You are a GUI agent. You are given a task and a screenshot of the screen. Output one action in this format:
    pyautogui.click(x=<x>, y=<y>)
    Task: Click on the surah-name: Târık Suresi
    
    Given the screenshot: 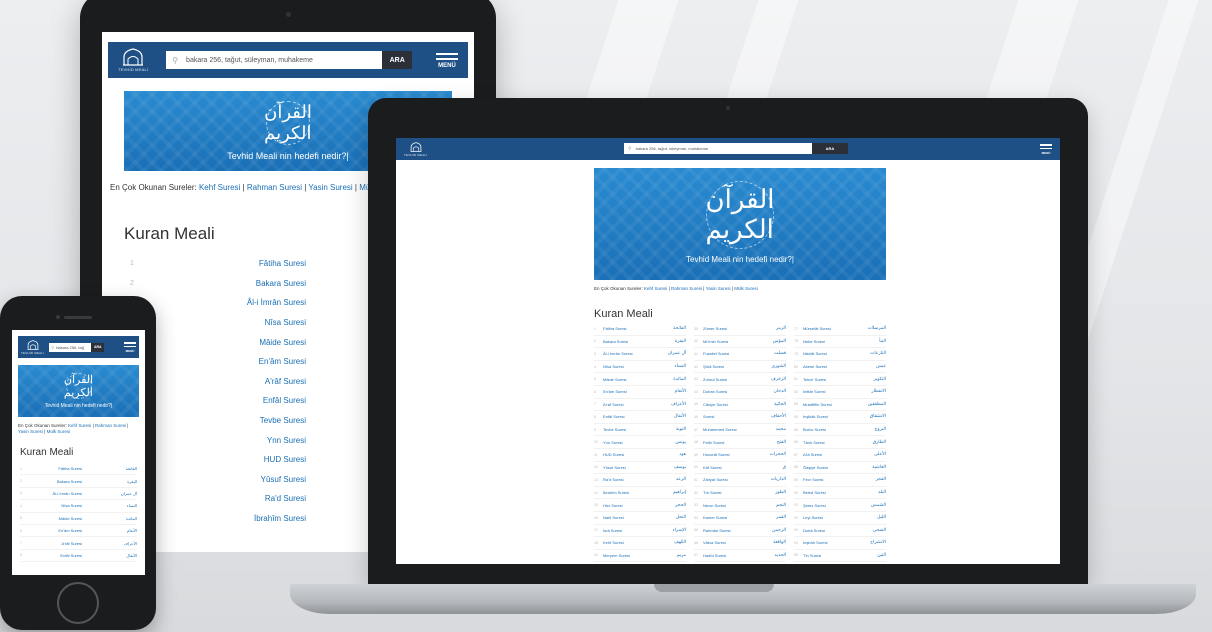 What is the action you would take?
    pyautogui.click(x=814, y=442)
    